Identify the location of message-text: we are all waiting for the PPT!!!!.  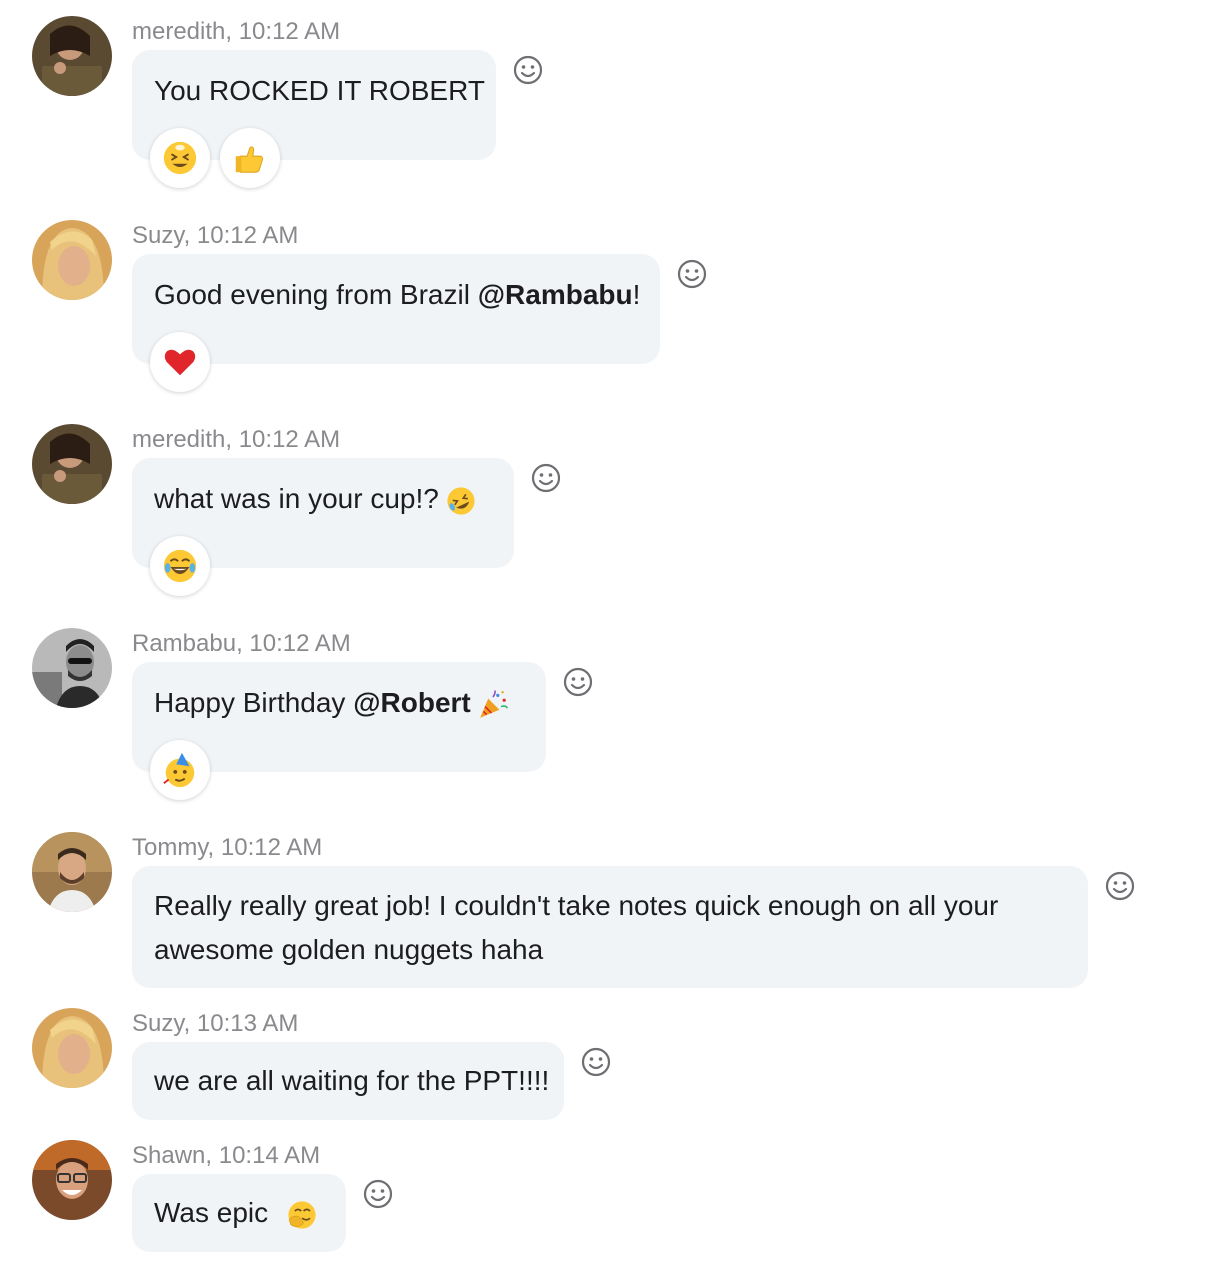
(352, 1080).